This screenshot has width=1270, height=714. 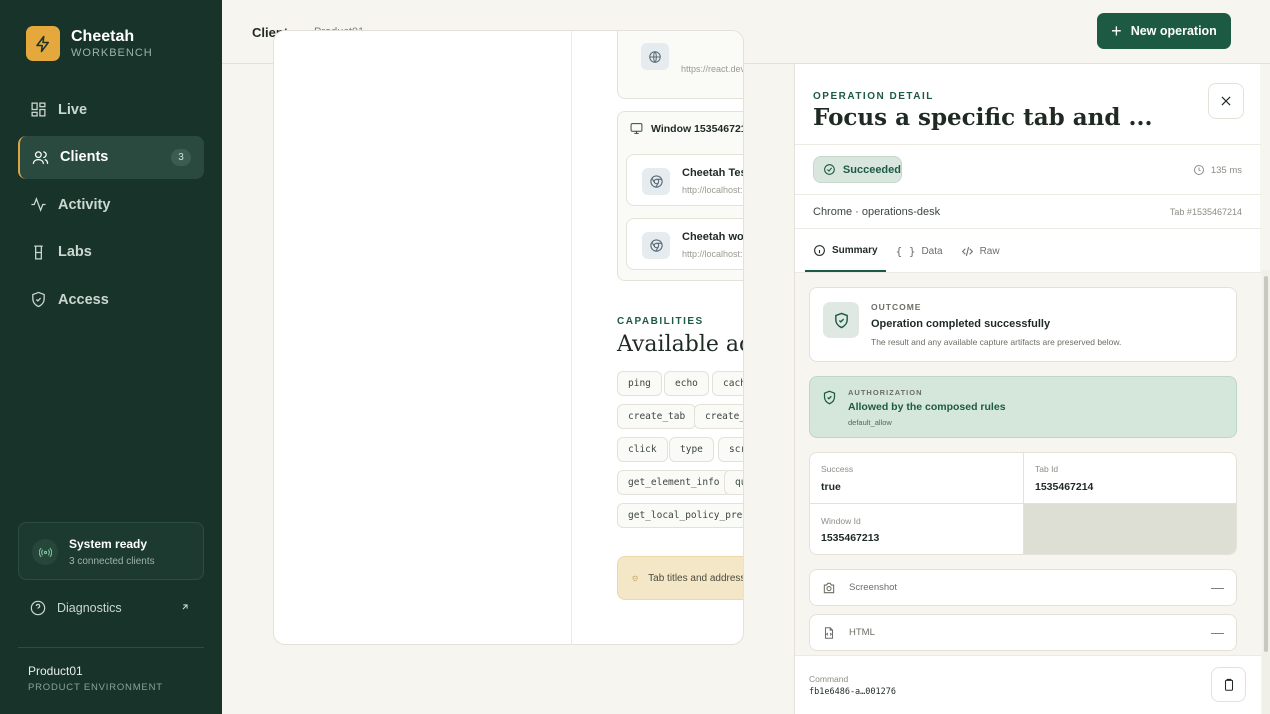 I want to click on field-key: Window Id, so click(x=841, y=521).